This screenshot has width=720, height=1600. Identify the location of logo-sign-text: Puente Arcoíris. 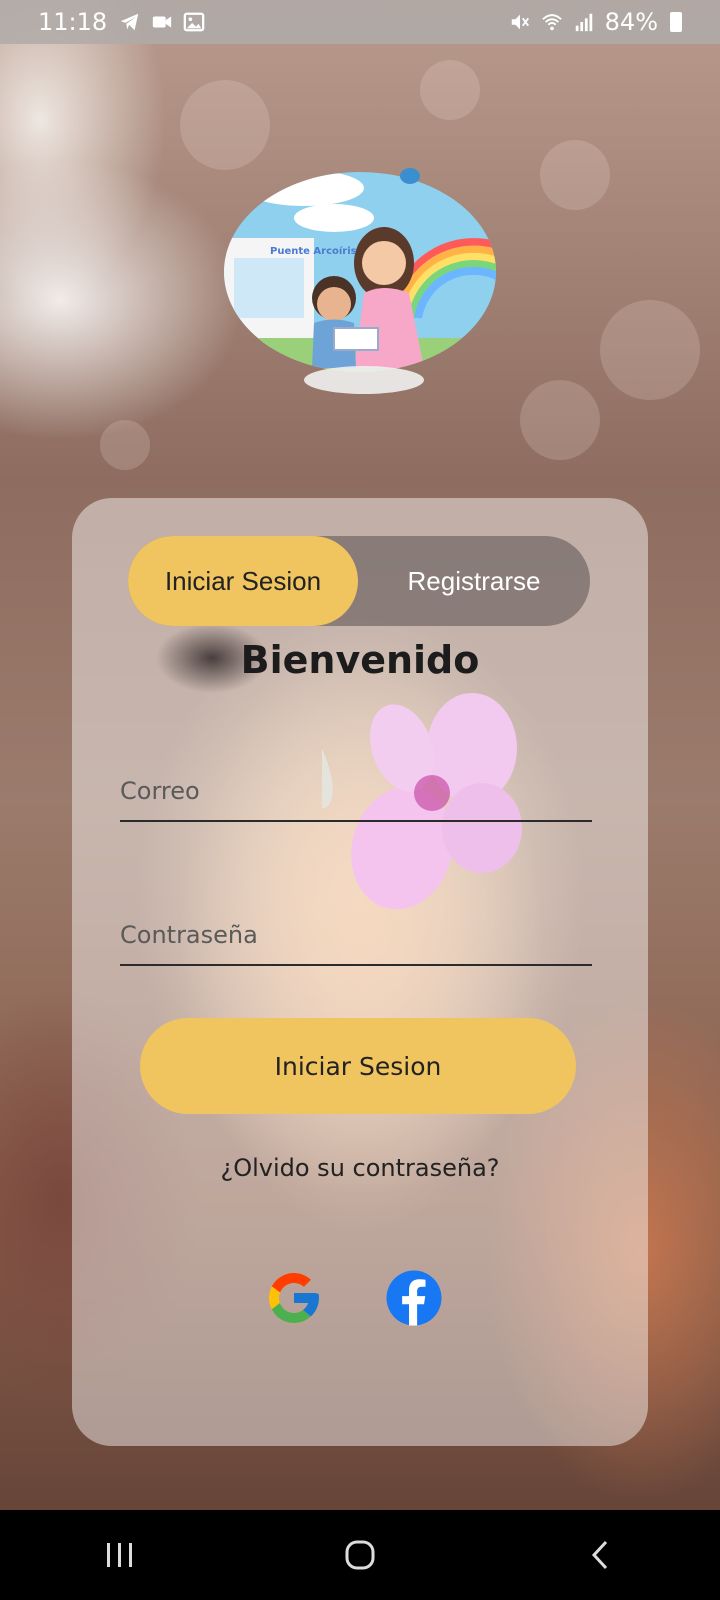
(313, 251).